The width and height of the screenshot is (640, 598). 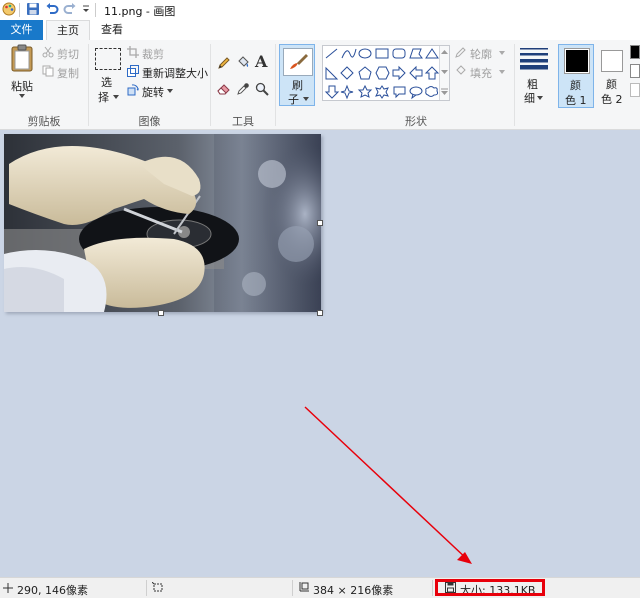 What do you see at coordinates (48, 71) in the screenshot?
I see `copy-icon` at bounding box center [48, 71].